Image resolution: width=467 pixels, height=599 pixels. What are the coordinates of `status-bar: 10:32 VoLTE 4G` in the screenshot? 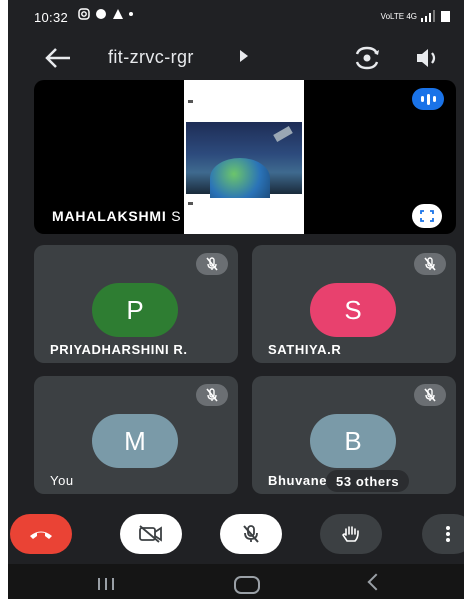 It's located at (236, 19).